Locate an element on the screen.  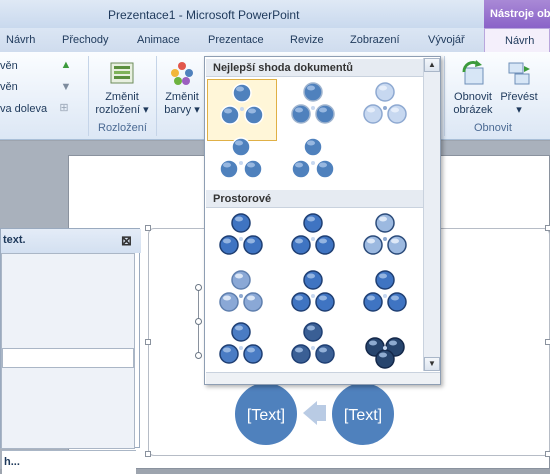
tab-transitions: Přechody is located at coordinates (85, 40).